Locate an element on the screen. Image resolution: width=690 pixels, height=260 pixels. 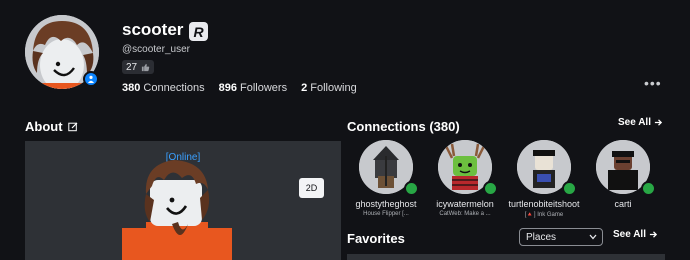
friend-card: turtlenobiteitshoot [🔺] Ink Game is located at coordinates (544, 179).